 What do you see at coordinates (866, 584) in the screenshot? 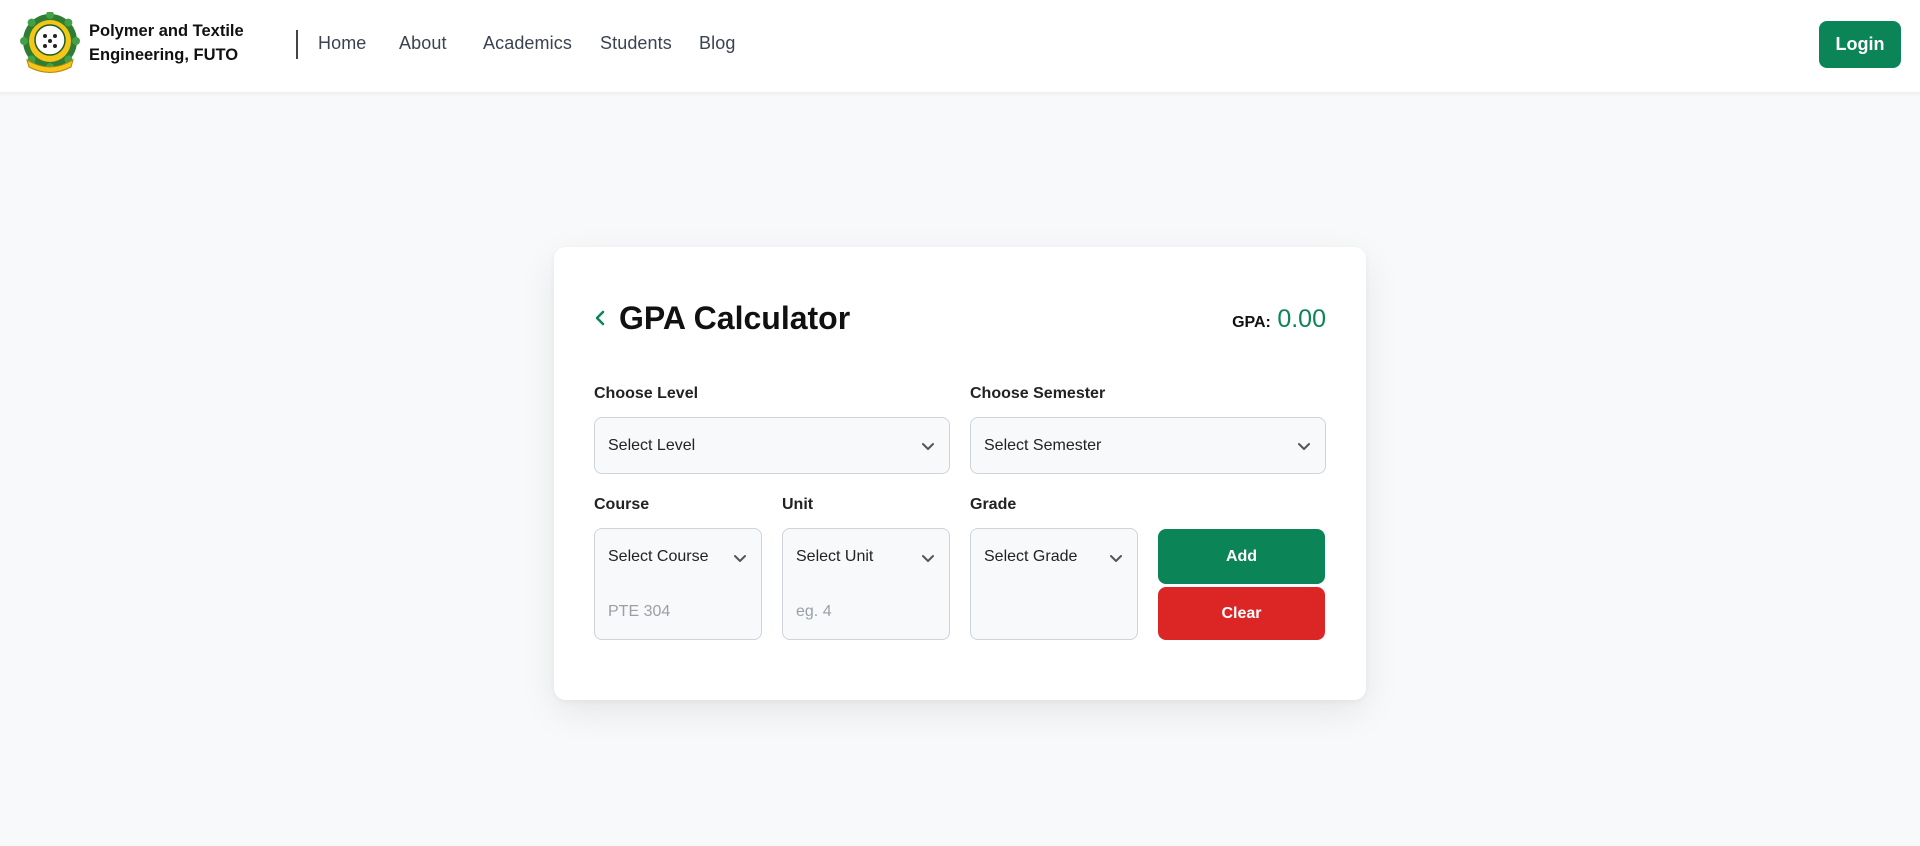
I see `unit-field-group: Select Unit eg. 4` at bounding box center [866, 584].